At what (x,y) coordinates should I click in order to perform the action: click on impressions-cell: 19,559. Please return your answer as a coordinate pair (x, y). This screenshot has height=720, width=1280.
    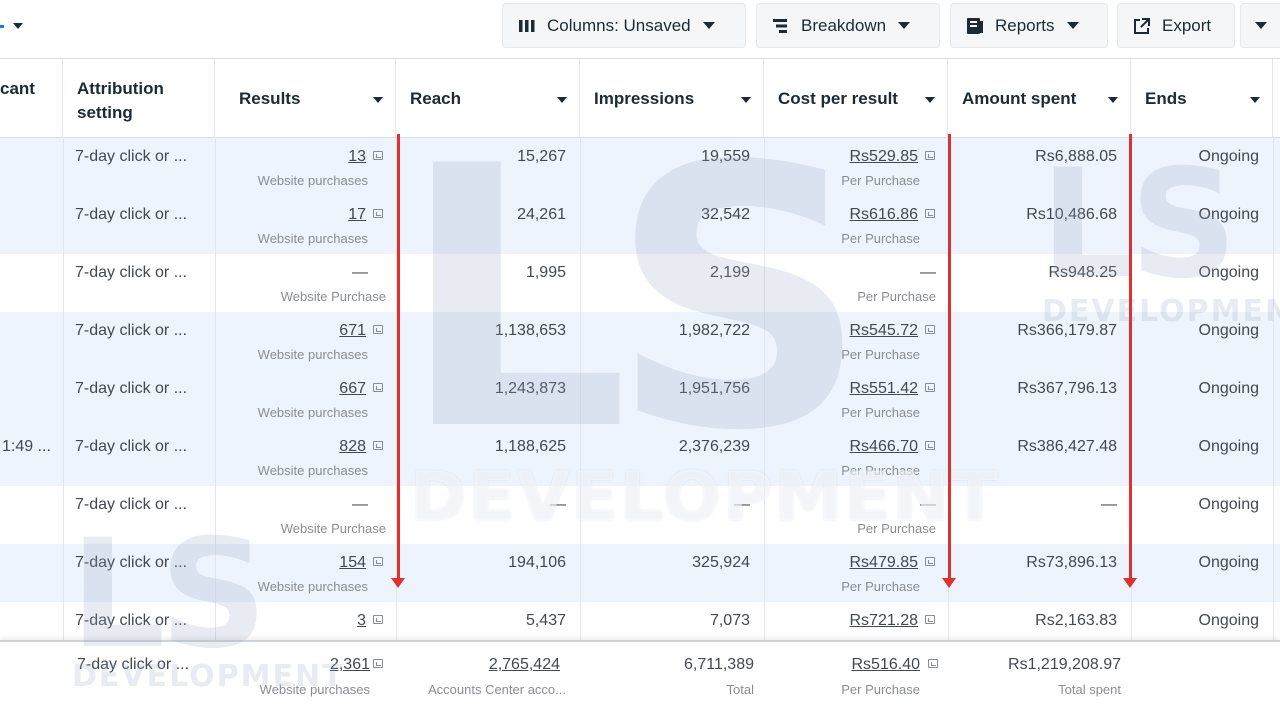
    Looking at the image, I should click on (725, 156).